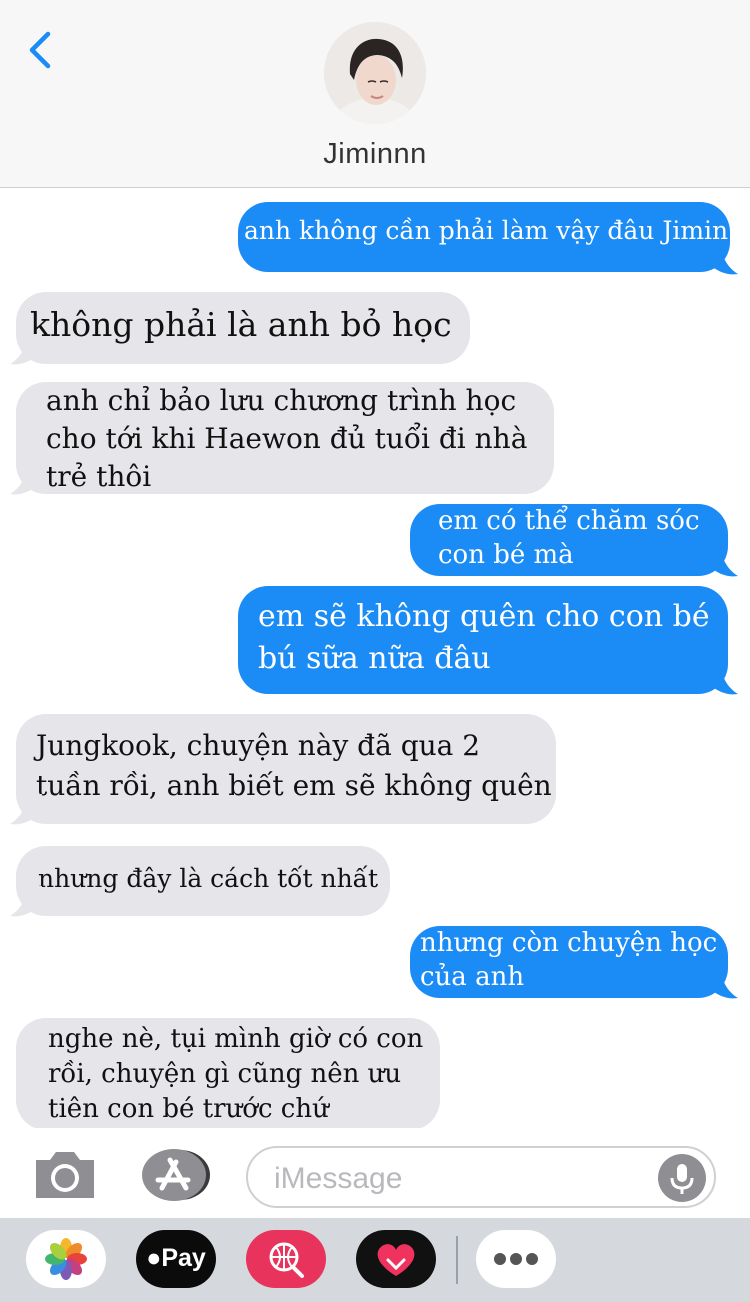 This screenshot has width=750, height=1302. What do you see at coordinates (208, 878) in the screenshot?
I see `message-line: nhưng đây là cách tốt nhất` at bounding box center [208, 878].